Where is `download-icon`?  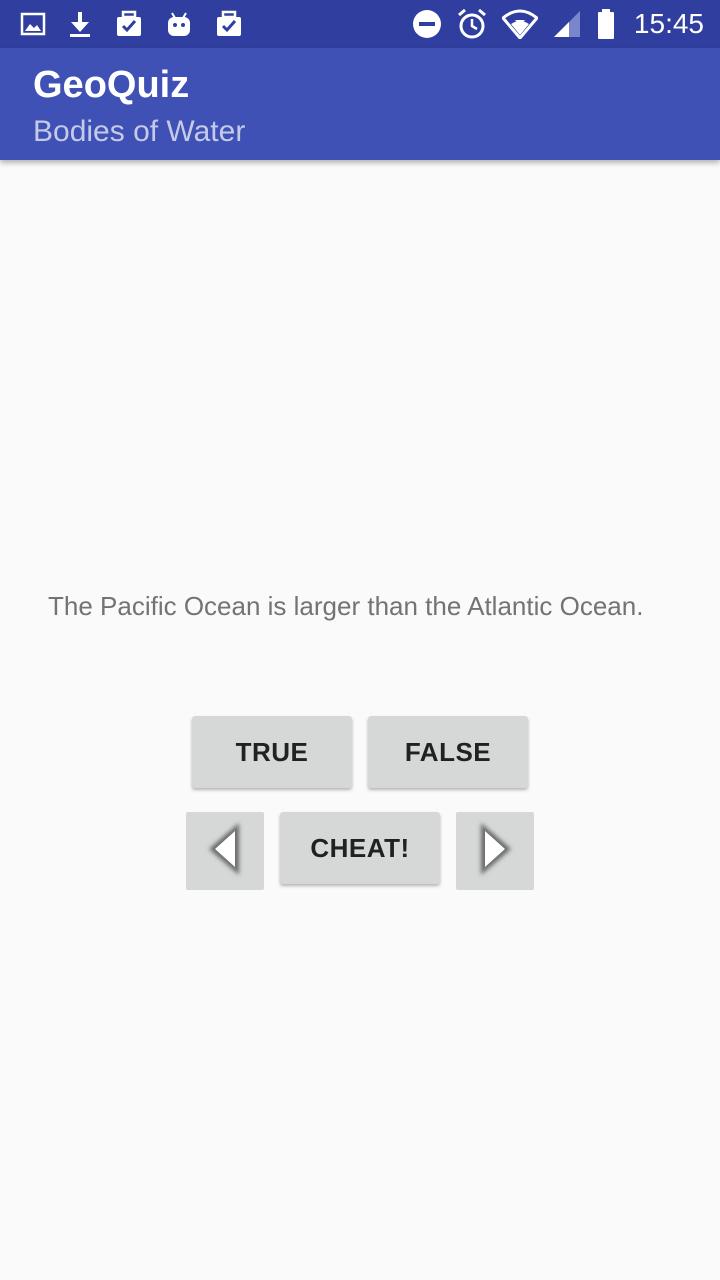
download-icon is located at coordinates (80, 24).